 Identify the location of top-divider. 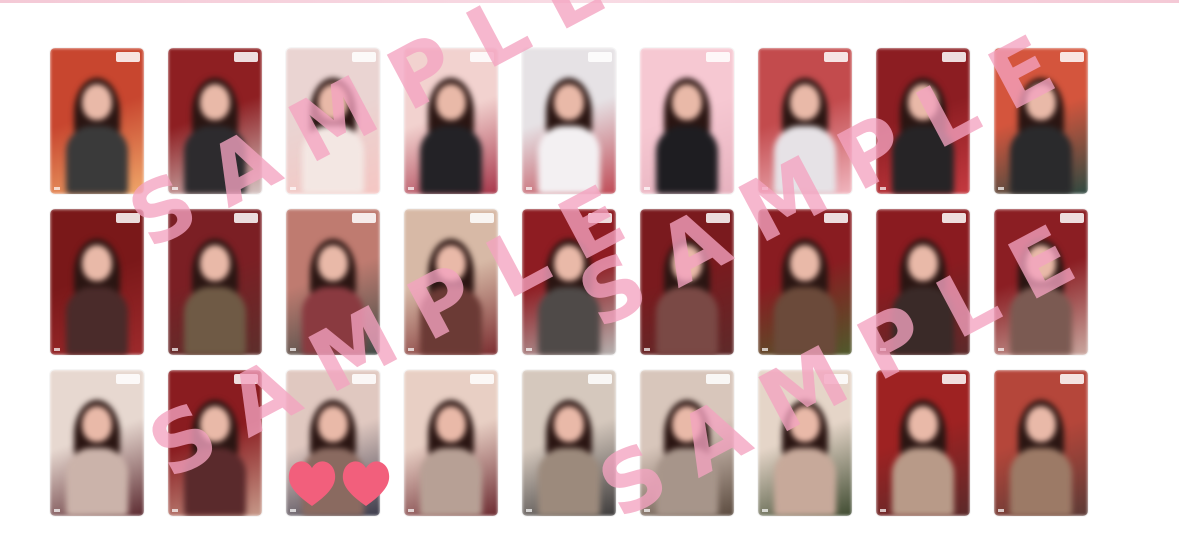
(589, 1).